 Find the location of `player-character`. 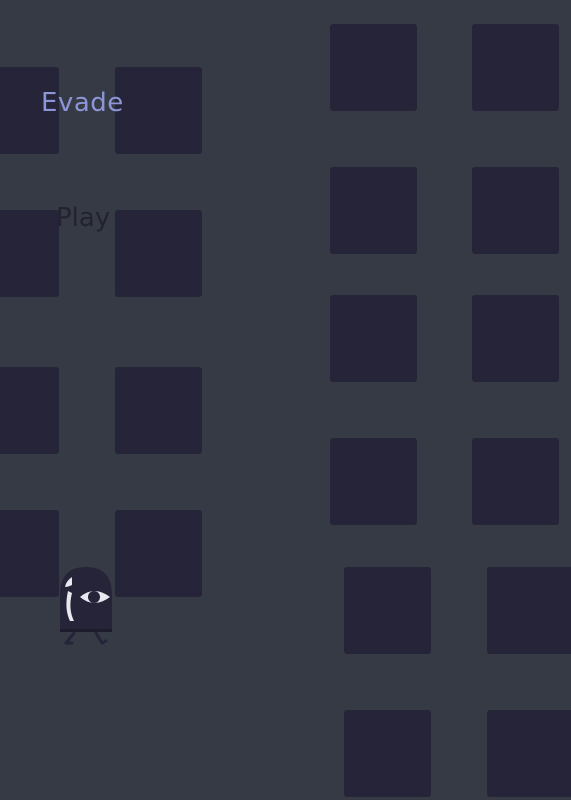

player-character is located at coordinates (86, 607).